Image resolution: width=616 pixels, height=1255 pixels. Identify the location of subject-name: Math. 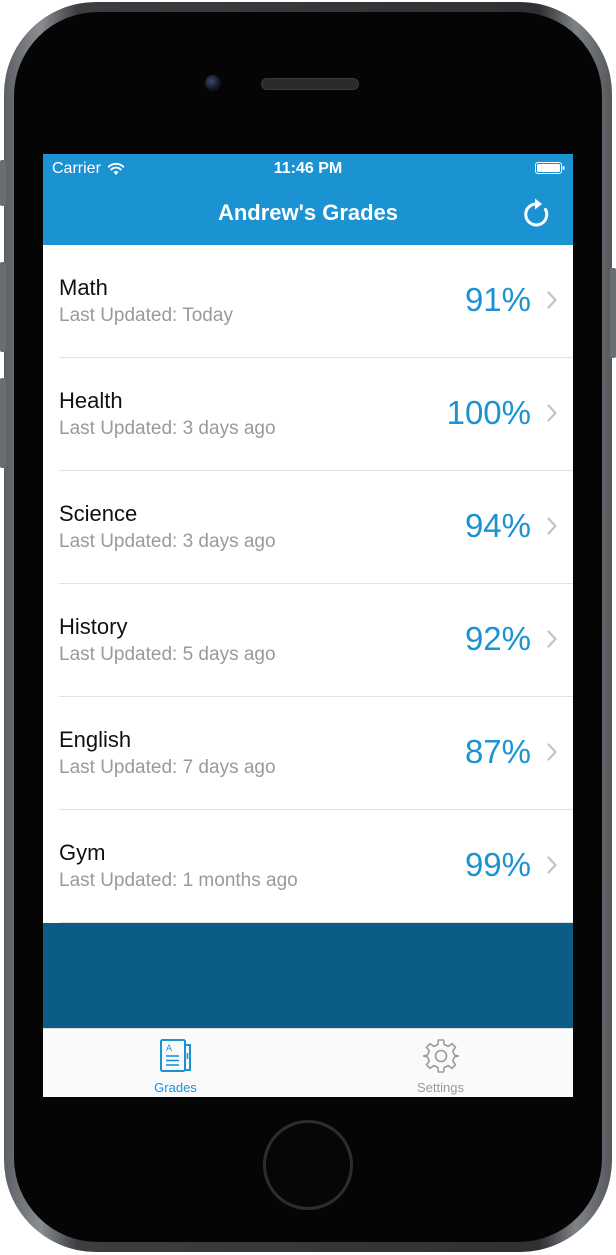
(83, 287).